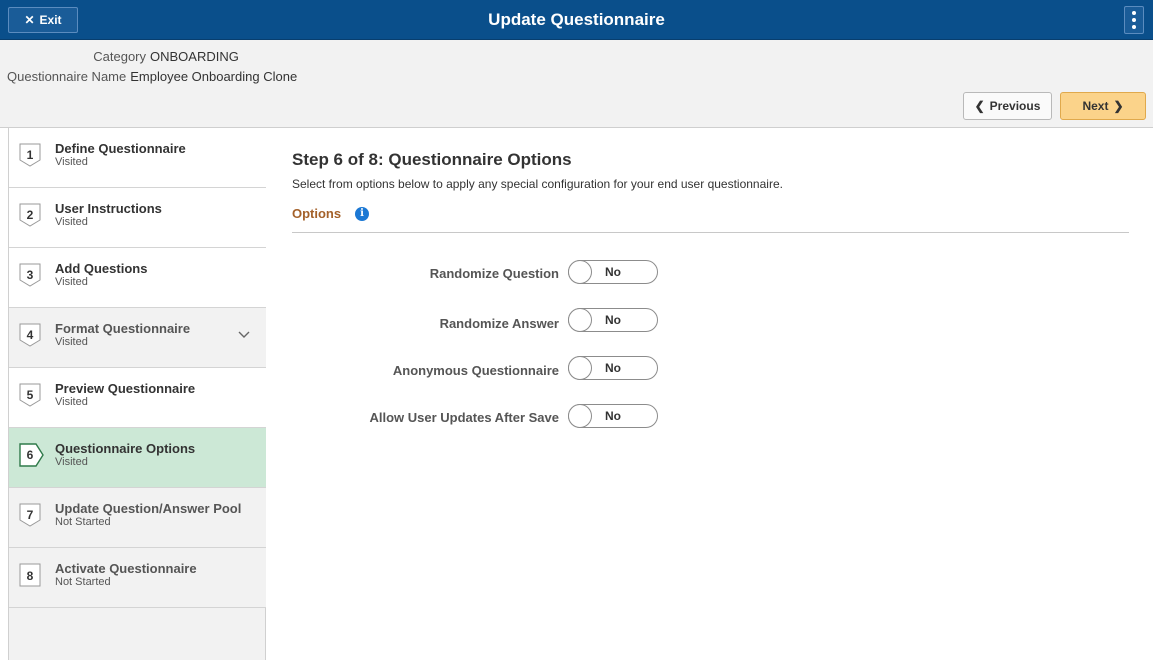 This screenshot has height=660, width=1153. I want to click on category-row: Category ONBOARDING, so click(119, 56).